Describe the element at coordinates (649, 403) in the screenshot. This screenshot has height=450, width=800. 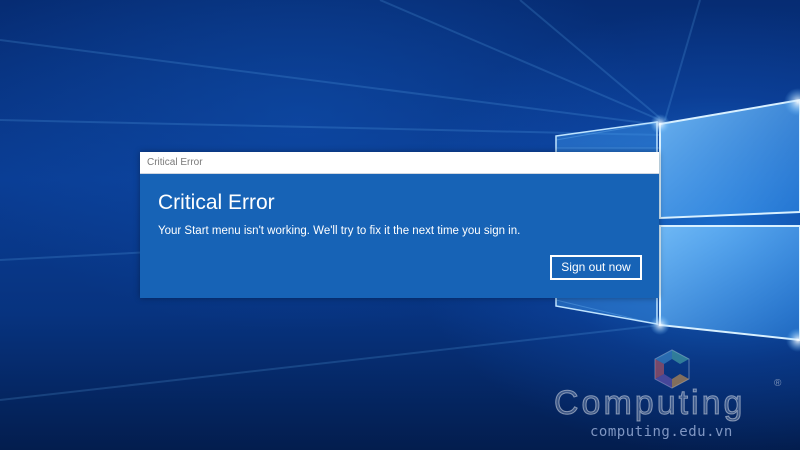
I see `watermark-name: Computing` at that location.